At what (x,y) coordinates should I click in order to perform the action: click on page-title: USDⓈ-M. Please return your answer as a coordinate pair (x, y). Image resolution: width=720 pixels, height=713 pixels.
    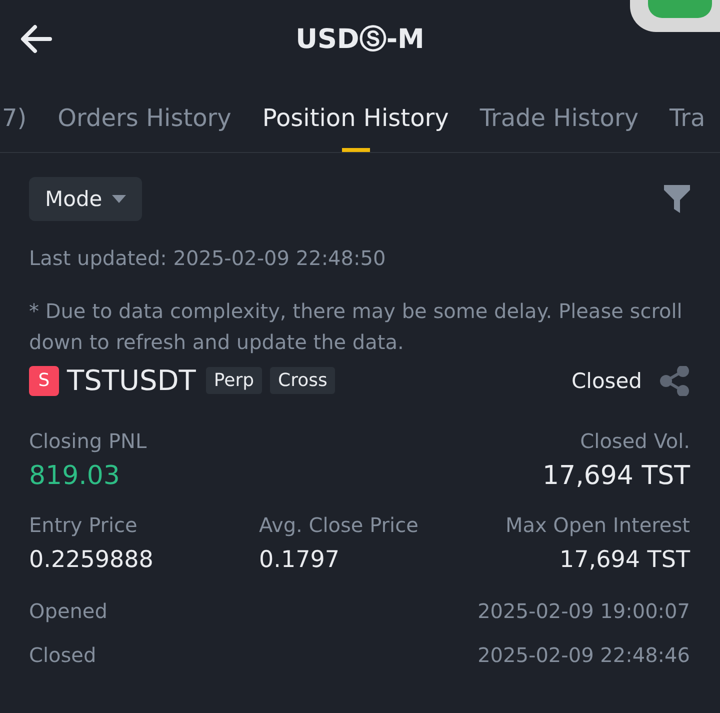
    Looking at the image, I should click on (360, 40).